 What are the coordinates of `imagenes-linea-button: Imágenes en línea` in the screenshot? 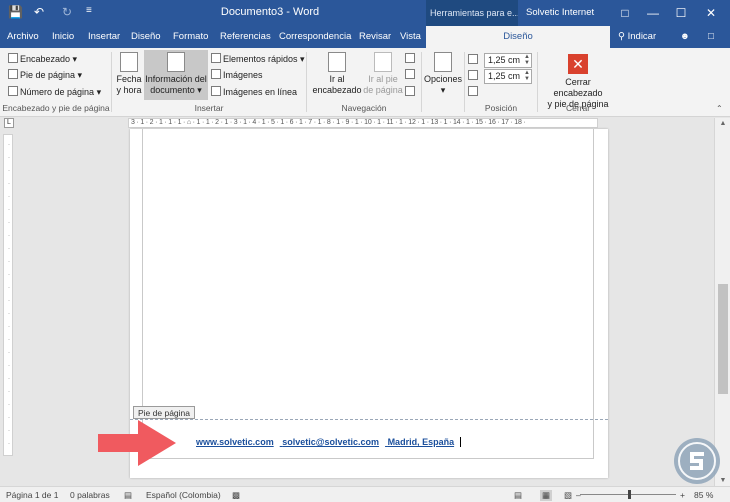 It's located at (254, 91).